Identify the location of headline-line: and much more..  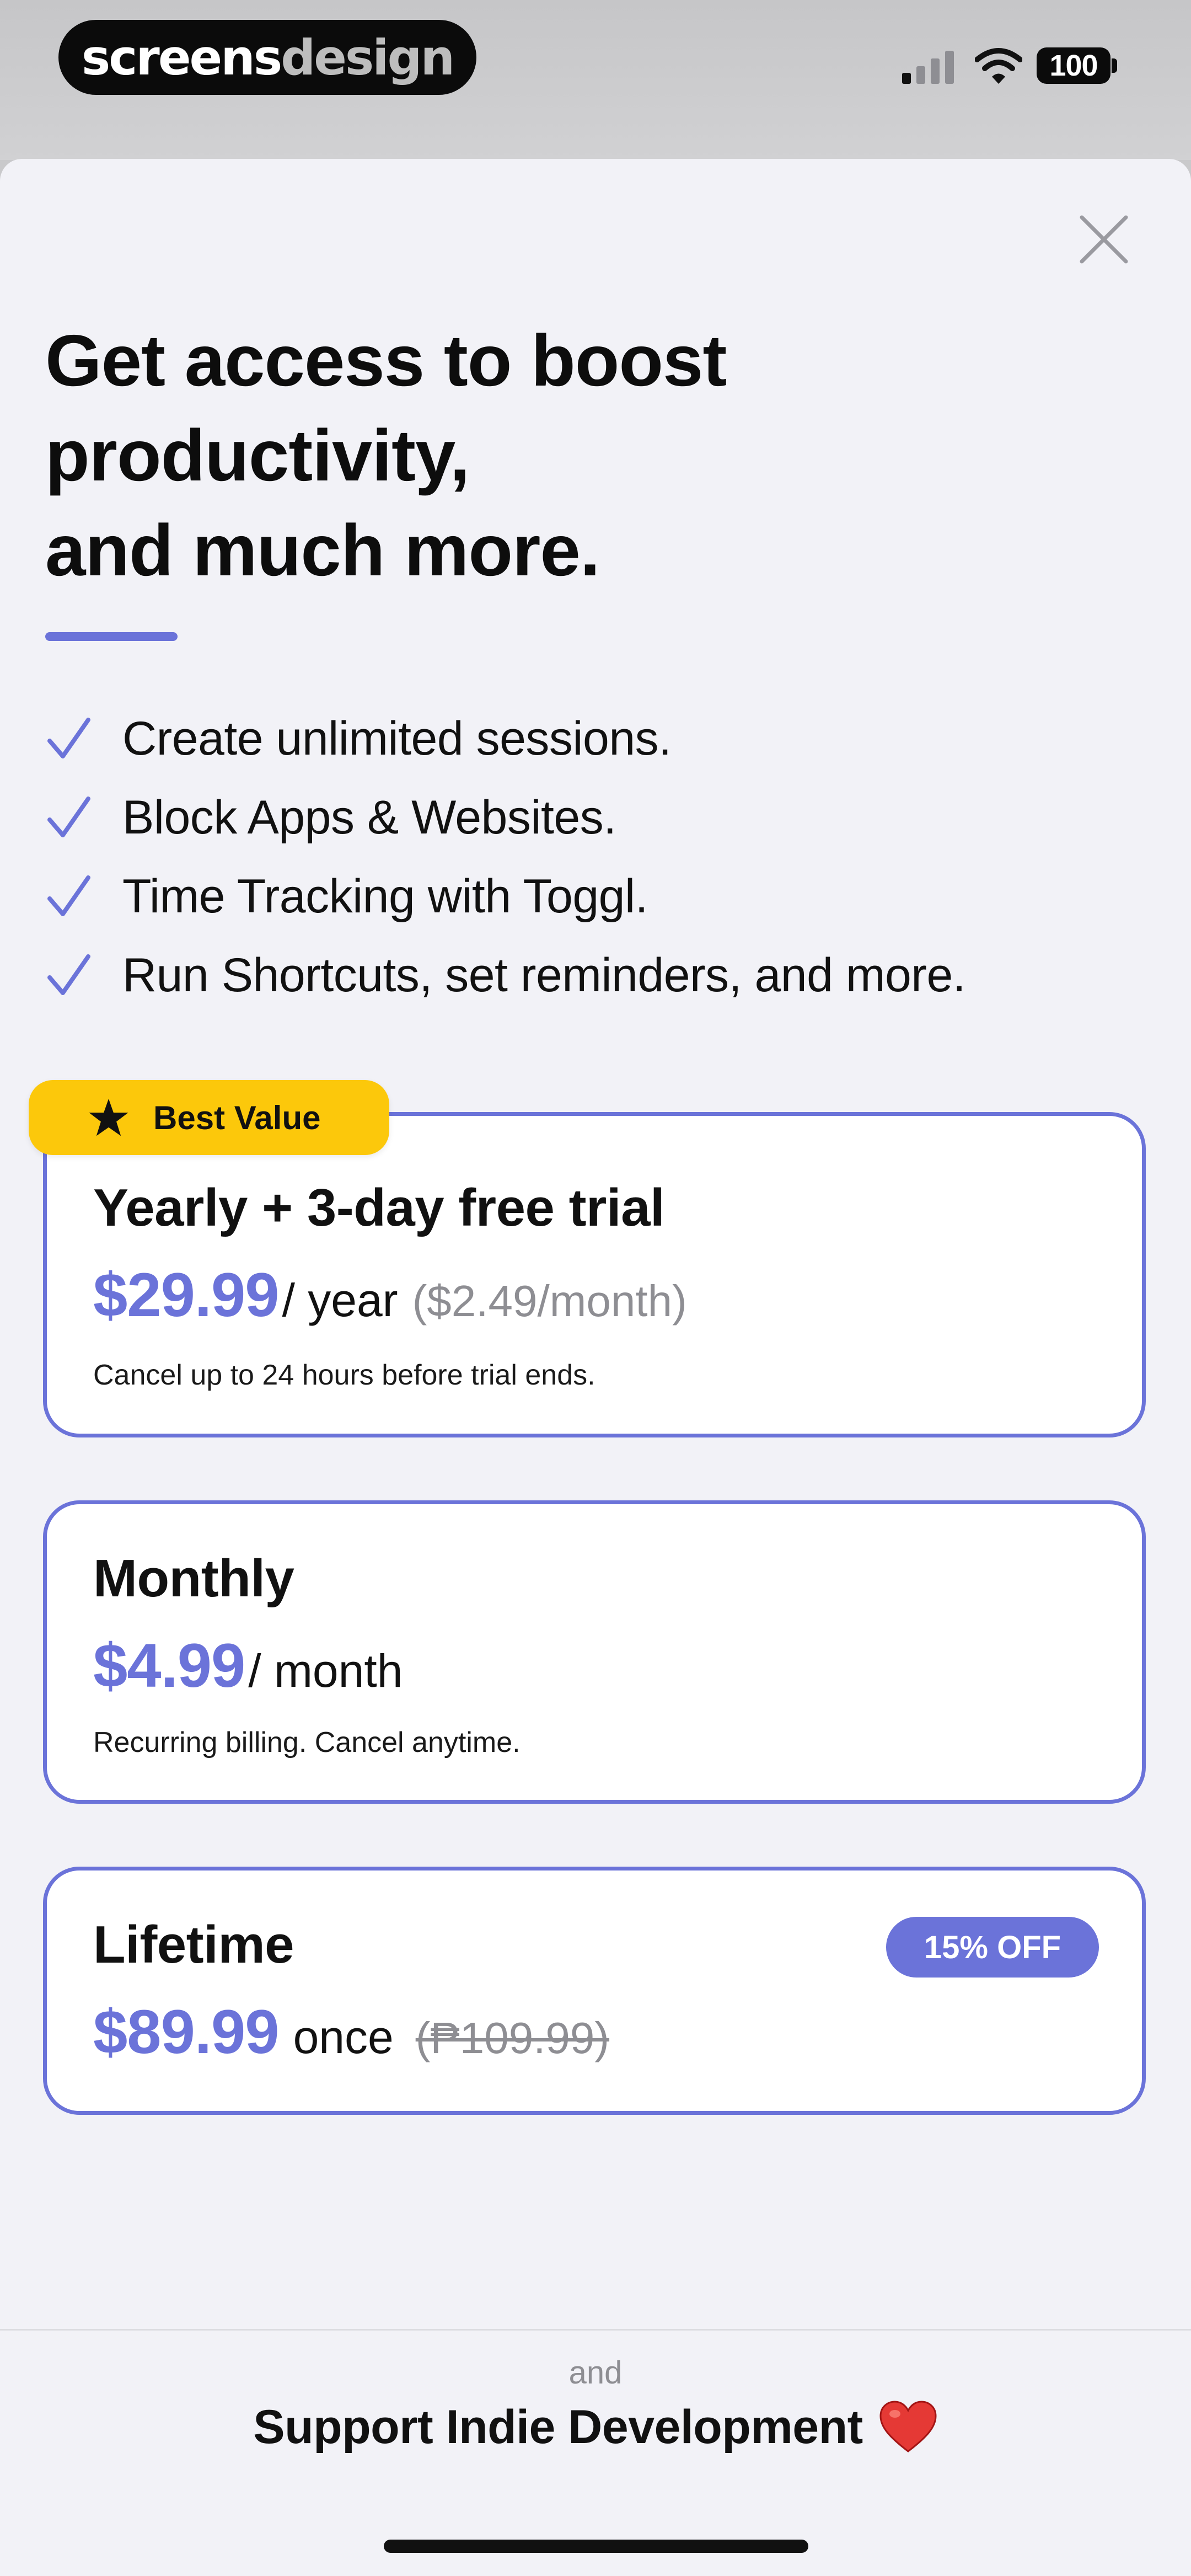
(322, 550).